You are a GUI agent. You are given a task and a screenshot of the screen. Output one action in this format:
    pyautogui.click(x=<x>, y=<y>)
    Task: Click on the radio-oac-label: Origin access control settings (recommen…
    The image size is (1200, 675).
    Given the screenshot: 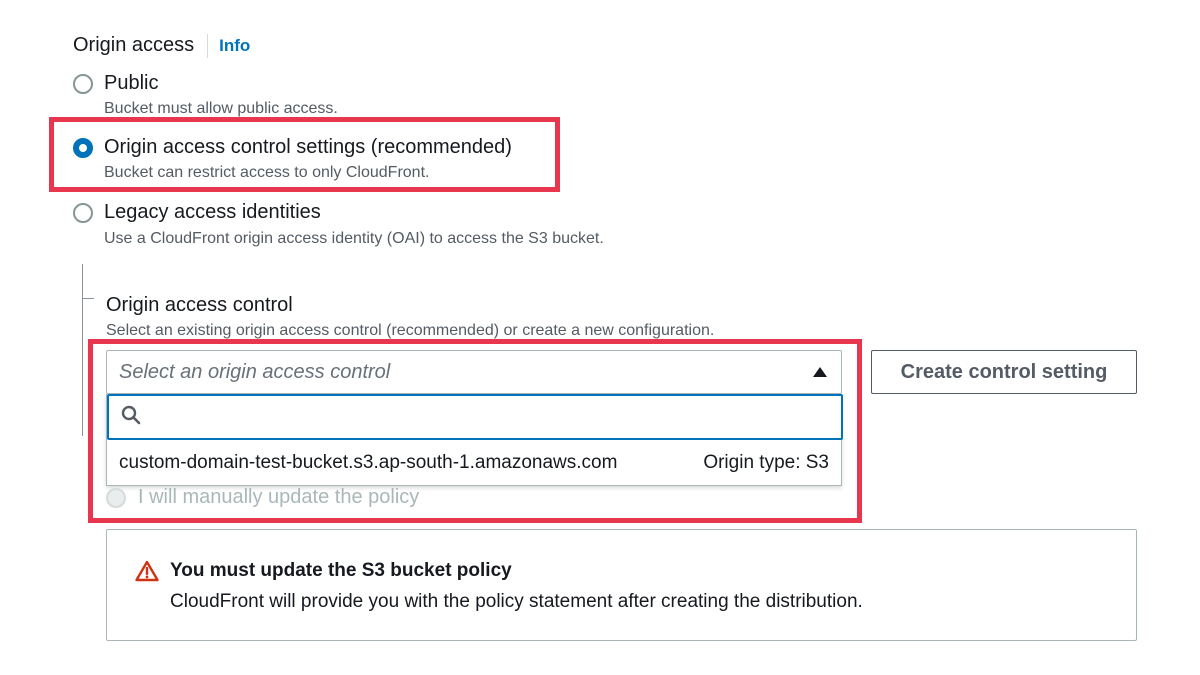 What is the action you would take?
    pyautogui.click(x=308, y=147)
    